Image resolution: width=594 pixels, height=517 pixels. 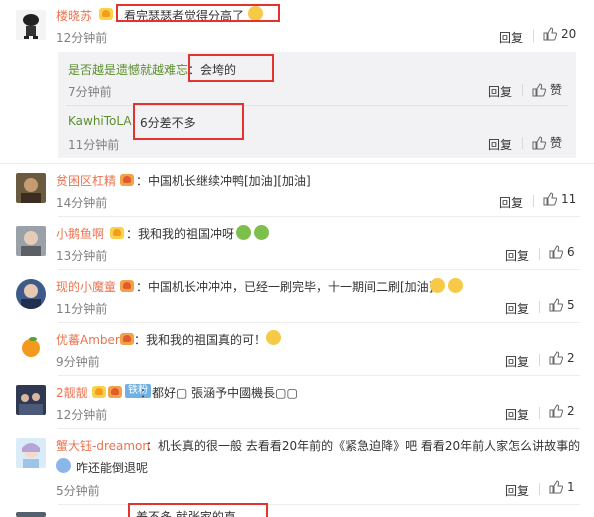 What do you see at coordinates (223, 181) in the screenshot?
I see `comment-text: ：中国机长继续冲鸭[加油][加油]` at bounding box center [223, 181].